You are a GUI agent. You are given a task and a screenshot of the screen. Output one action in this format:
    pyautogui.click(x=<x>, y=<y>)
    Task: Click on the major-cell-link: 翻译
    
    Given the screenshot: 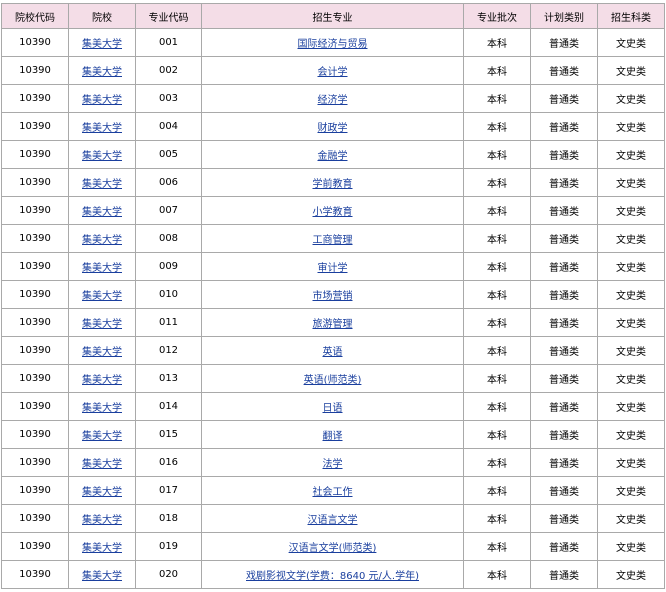 What is the action you would take?
    pyautogui.click(x=333, y=436)
    